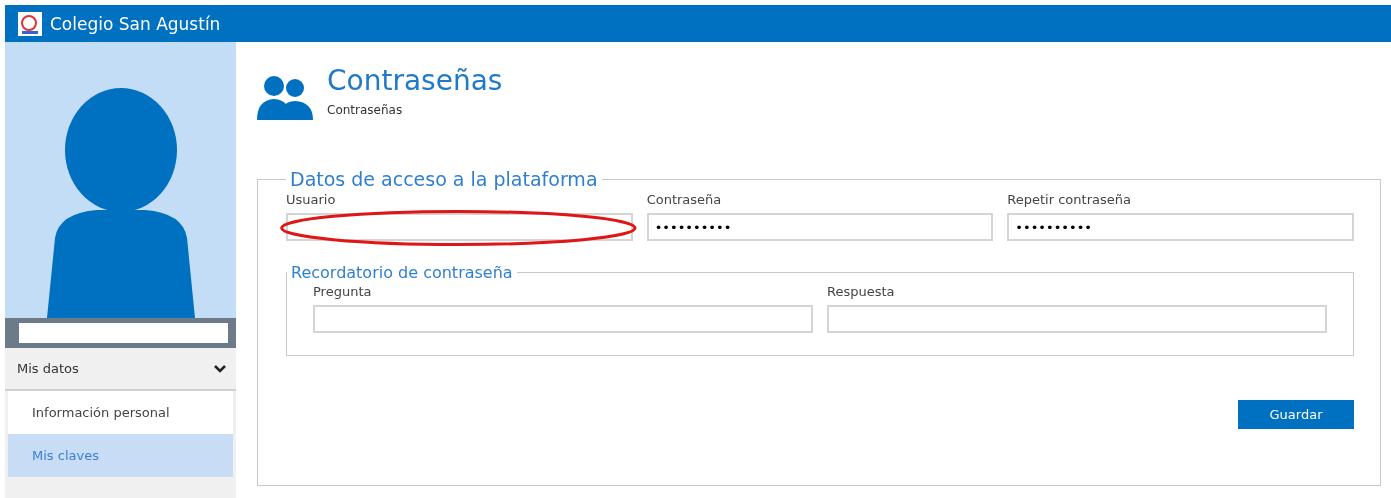 Image resolution: width=1391 pixels, height=498 pixels. I want to click on app-title: Colegio San Agustín, so click(135, 23).